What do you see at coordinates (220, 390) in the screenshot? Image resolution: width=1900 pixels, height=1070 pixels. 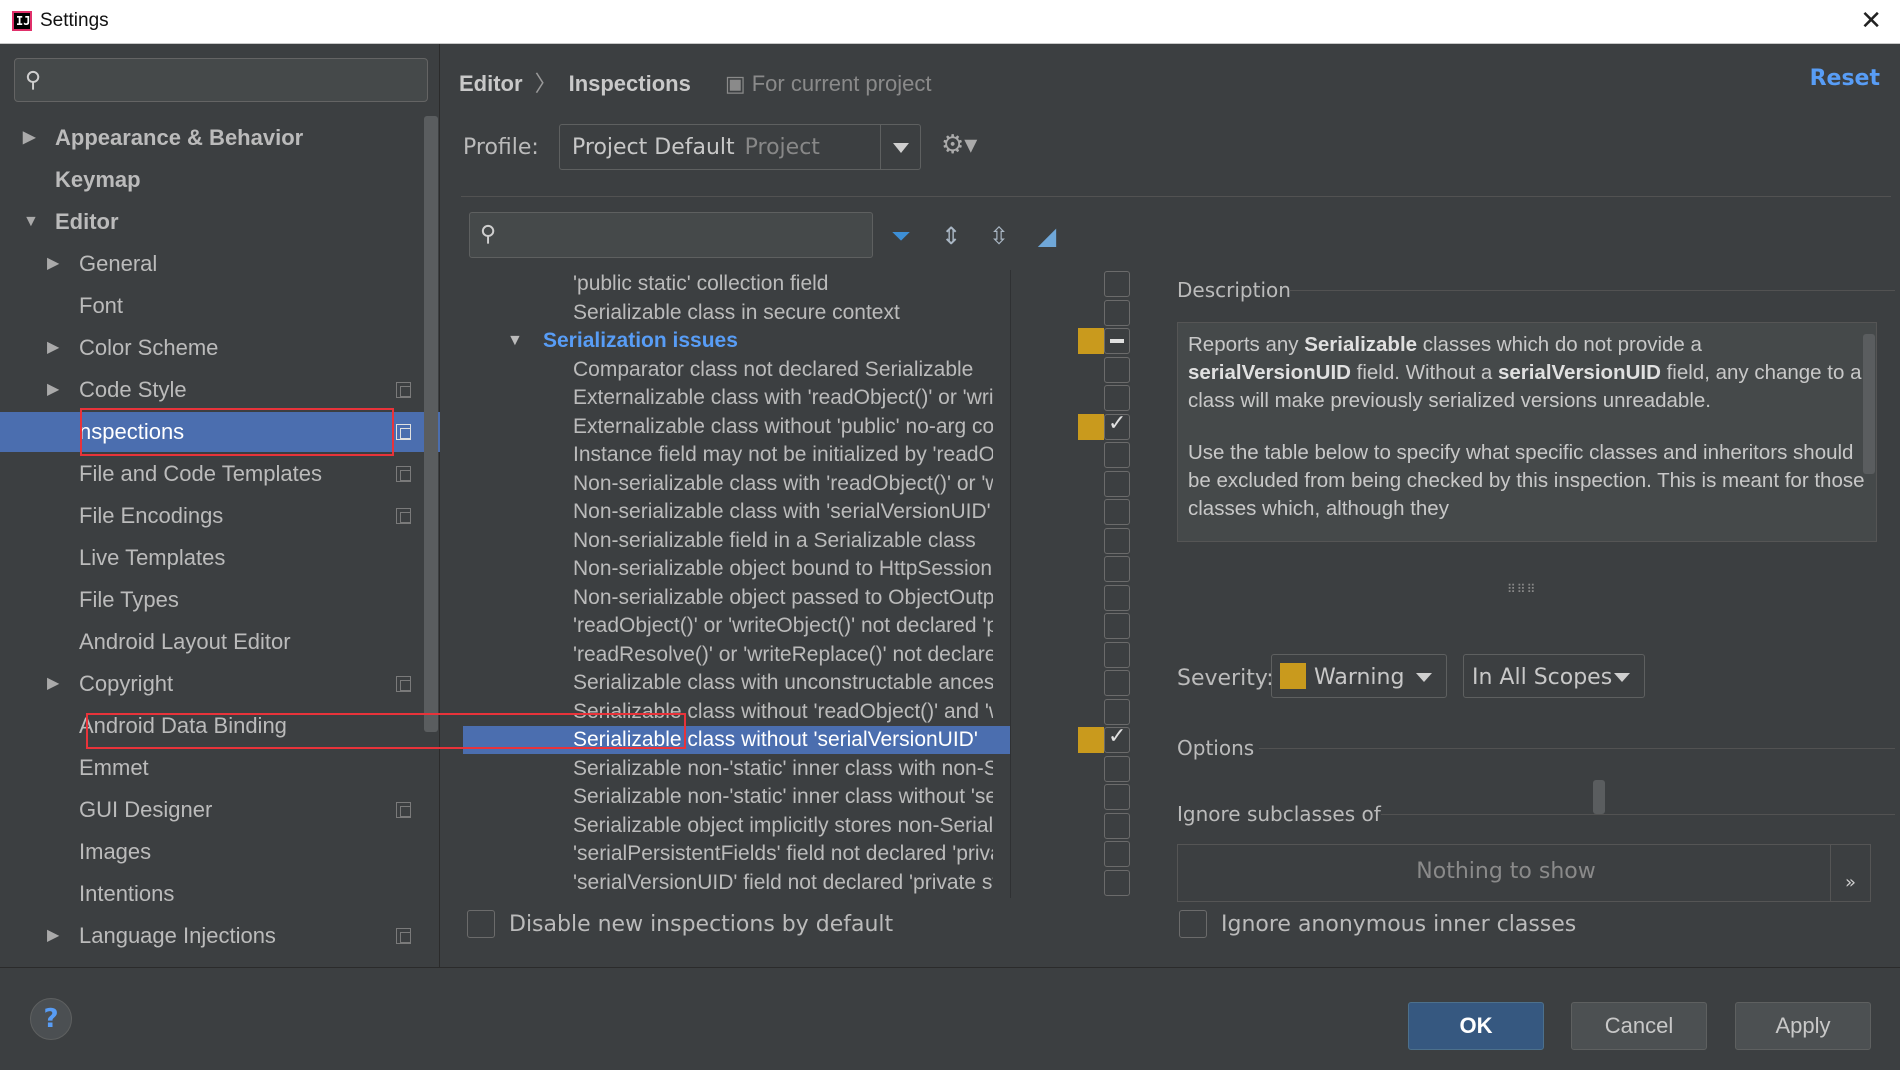 I see `sidebar-item-code-style: ▶ Code Style` at bounding box center [220, 390].